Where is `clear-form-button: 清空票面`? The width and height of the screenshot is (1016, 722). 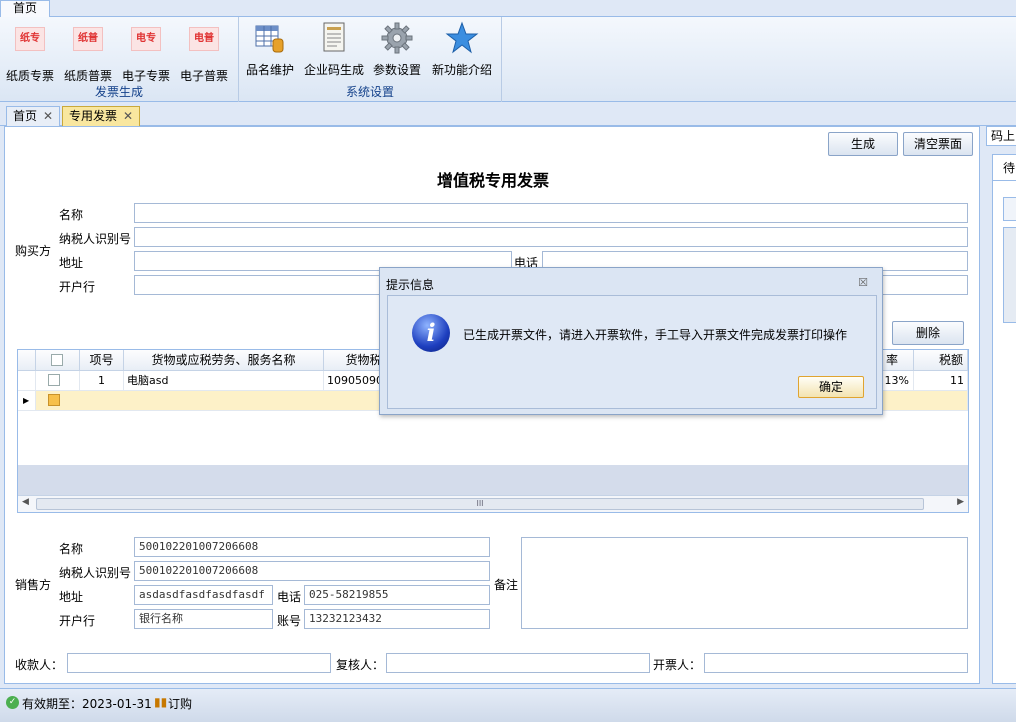 clear-form-button: 清空票面 is located at coordinates (938, 144).